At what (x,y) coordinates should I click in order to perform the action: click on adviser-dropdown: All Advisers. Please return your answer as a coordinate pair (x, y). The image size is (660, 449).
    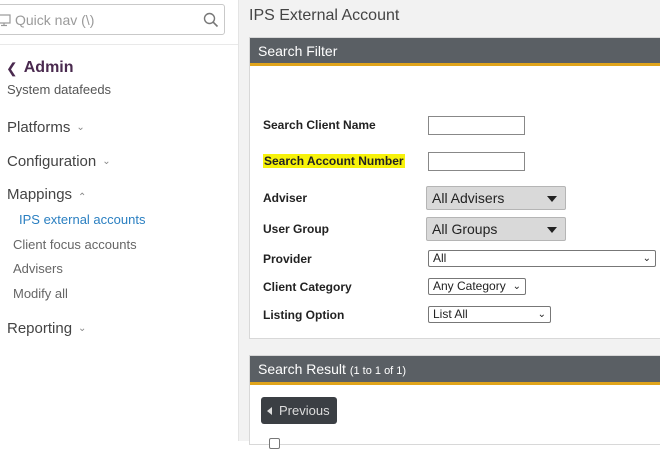
    Looking at the image, I should click on (496, 198).